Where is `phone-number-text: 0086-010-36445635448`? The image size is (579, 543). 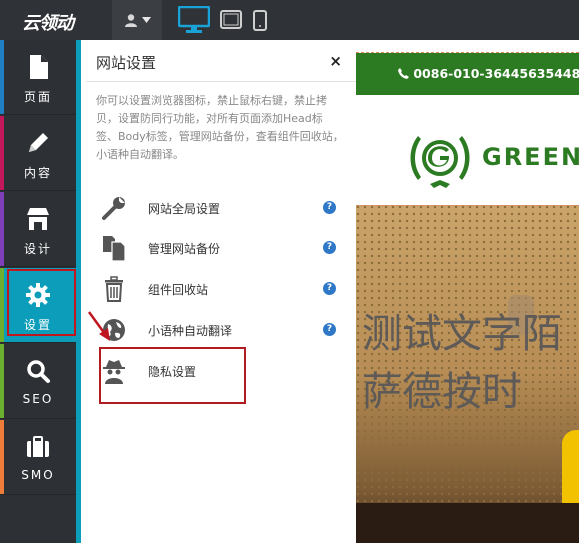
phone-number-text: 0086-010-36445635448 is located at coordinates (496, 73).